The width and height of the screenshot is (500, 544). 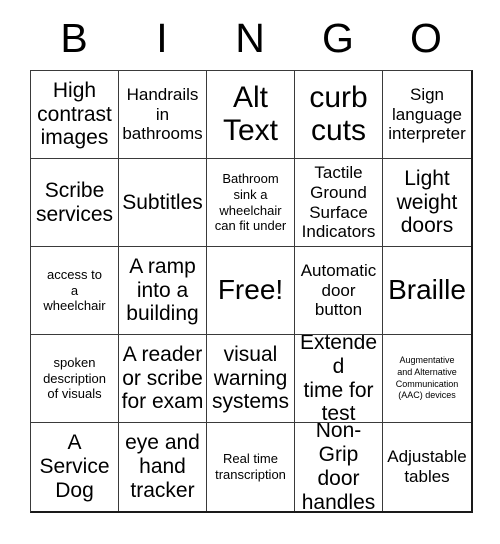 I want to click on bingo-cell-label: Braille, so click(x=427, y=290).